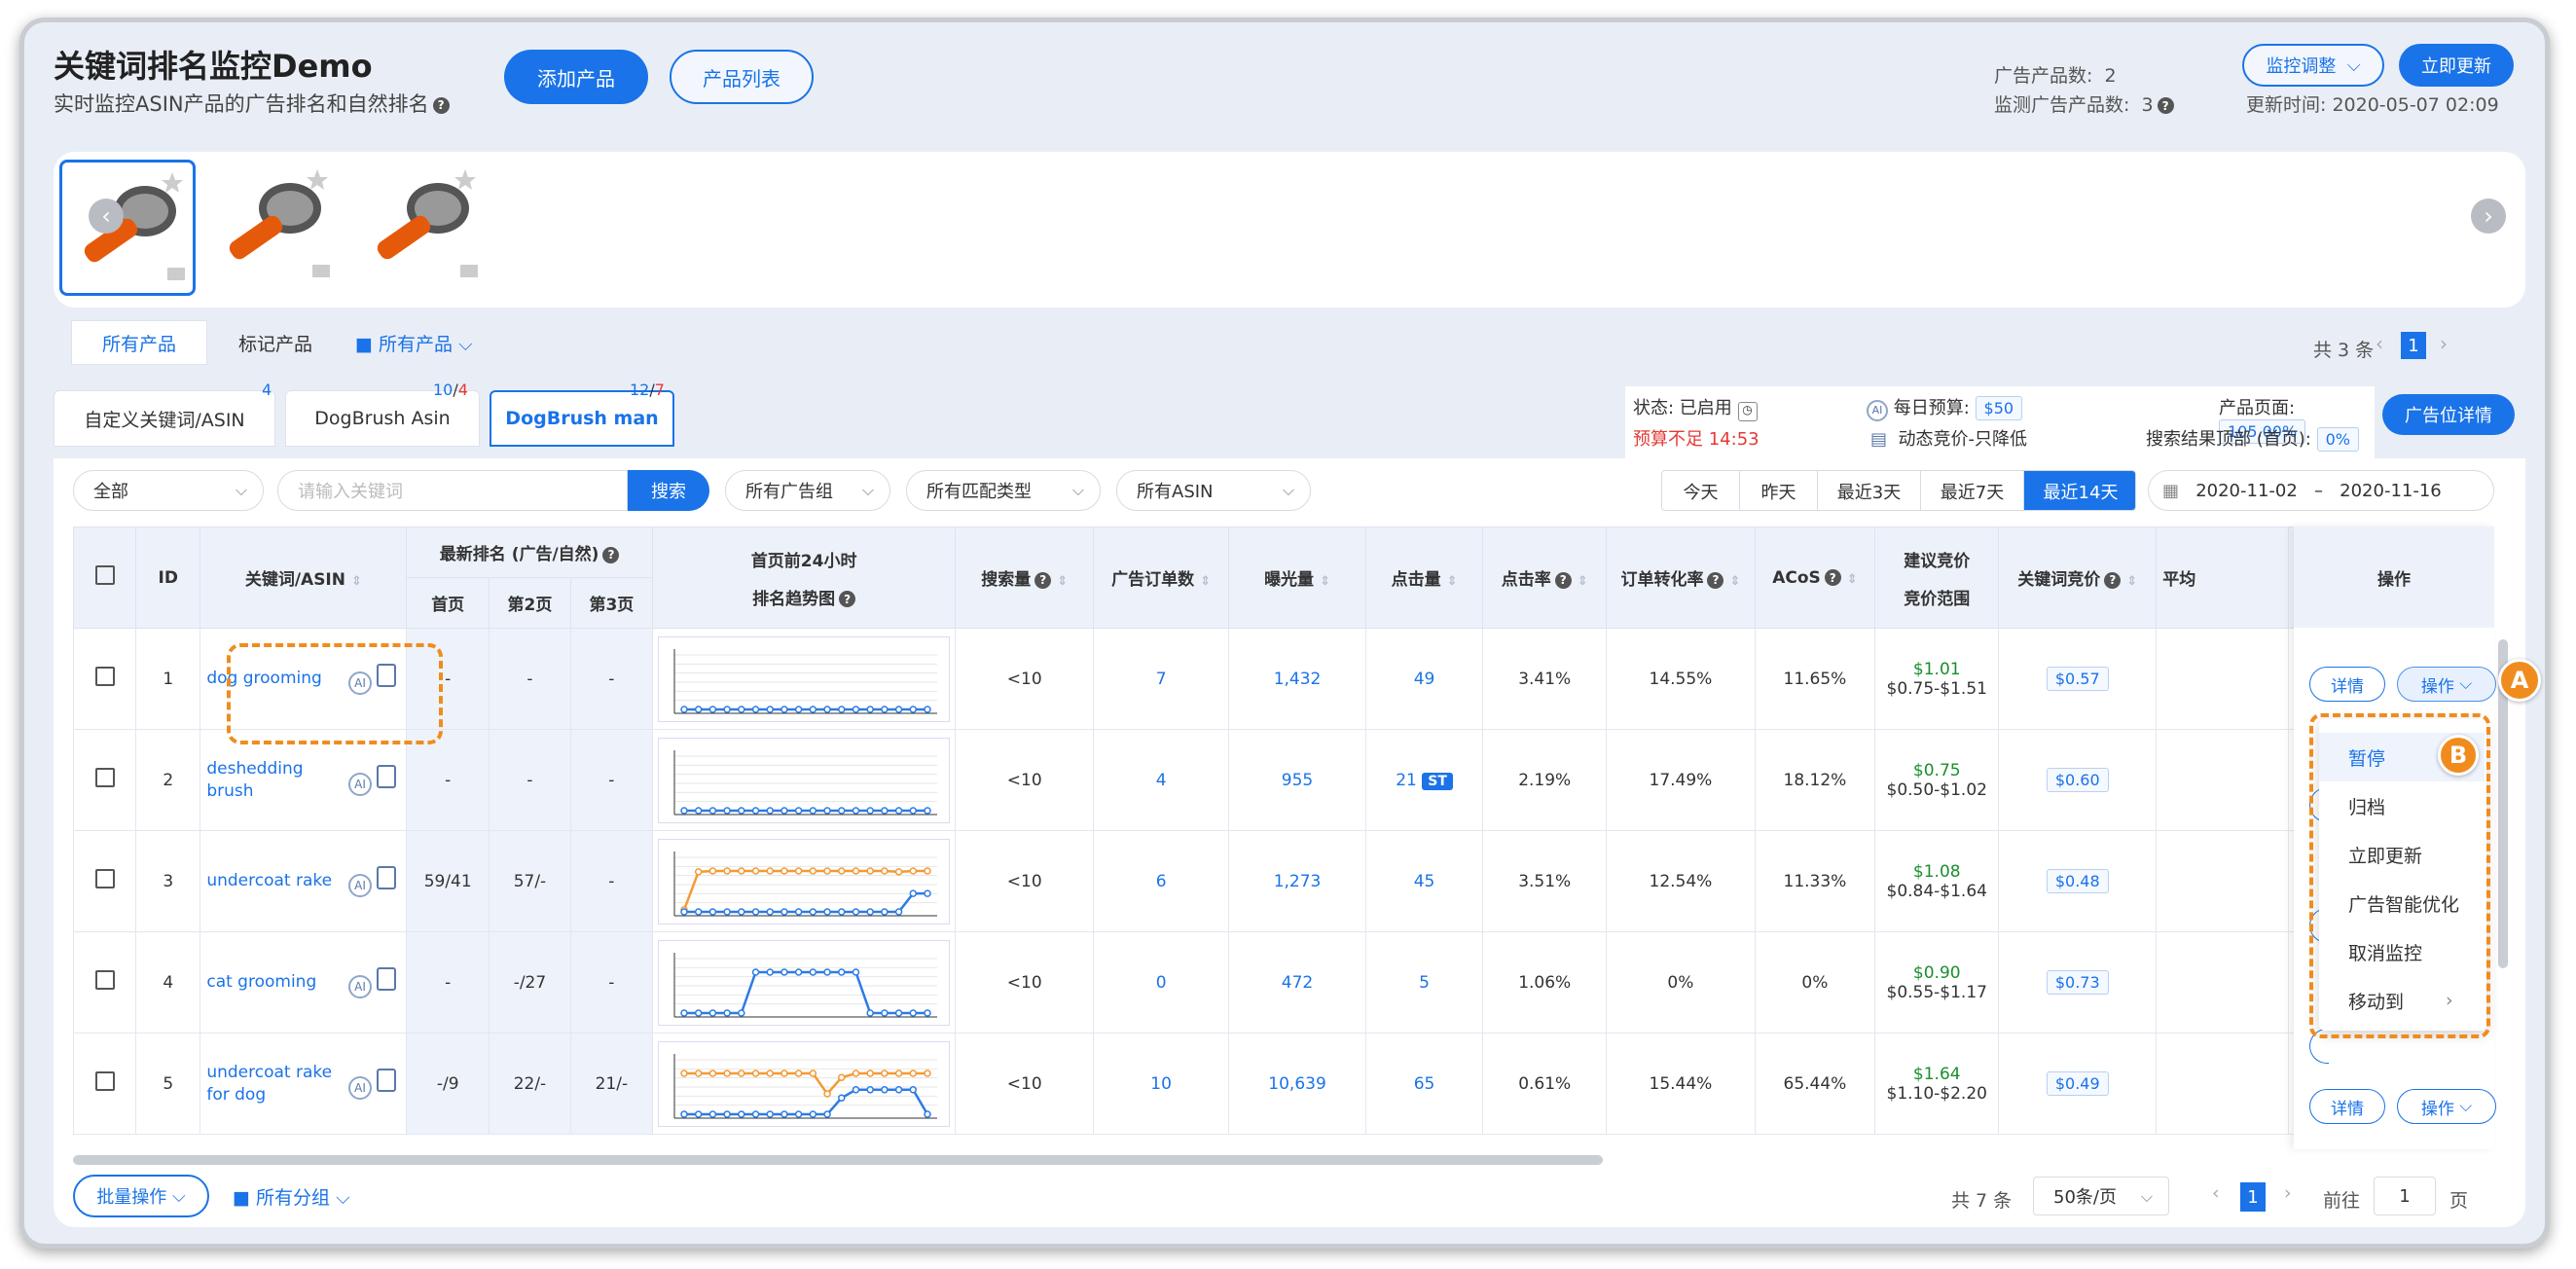  What do you see at coordinates (1213, 490) in the screenshot?
I see `asin-select: 所有ASIN ⌵` at bounding box center [1213, 490].